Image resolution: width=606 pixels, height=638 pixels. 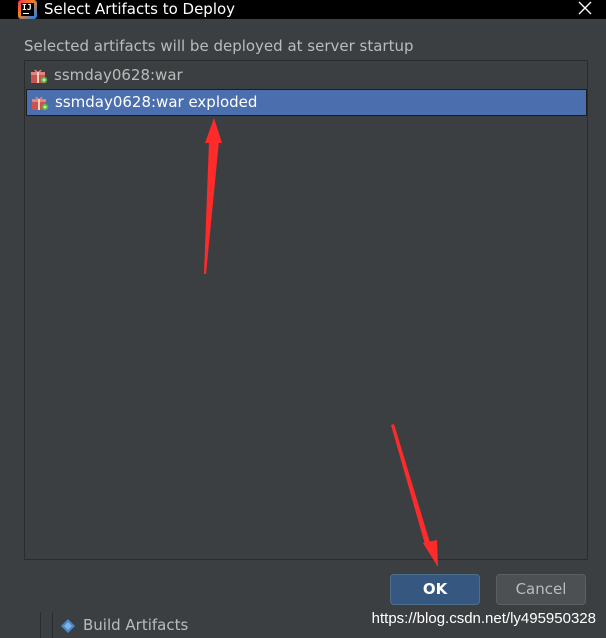 I want to click on app-icon-text: IJ, so click(x=27, y=9).